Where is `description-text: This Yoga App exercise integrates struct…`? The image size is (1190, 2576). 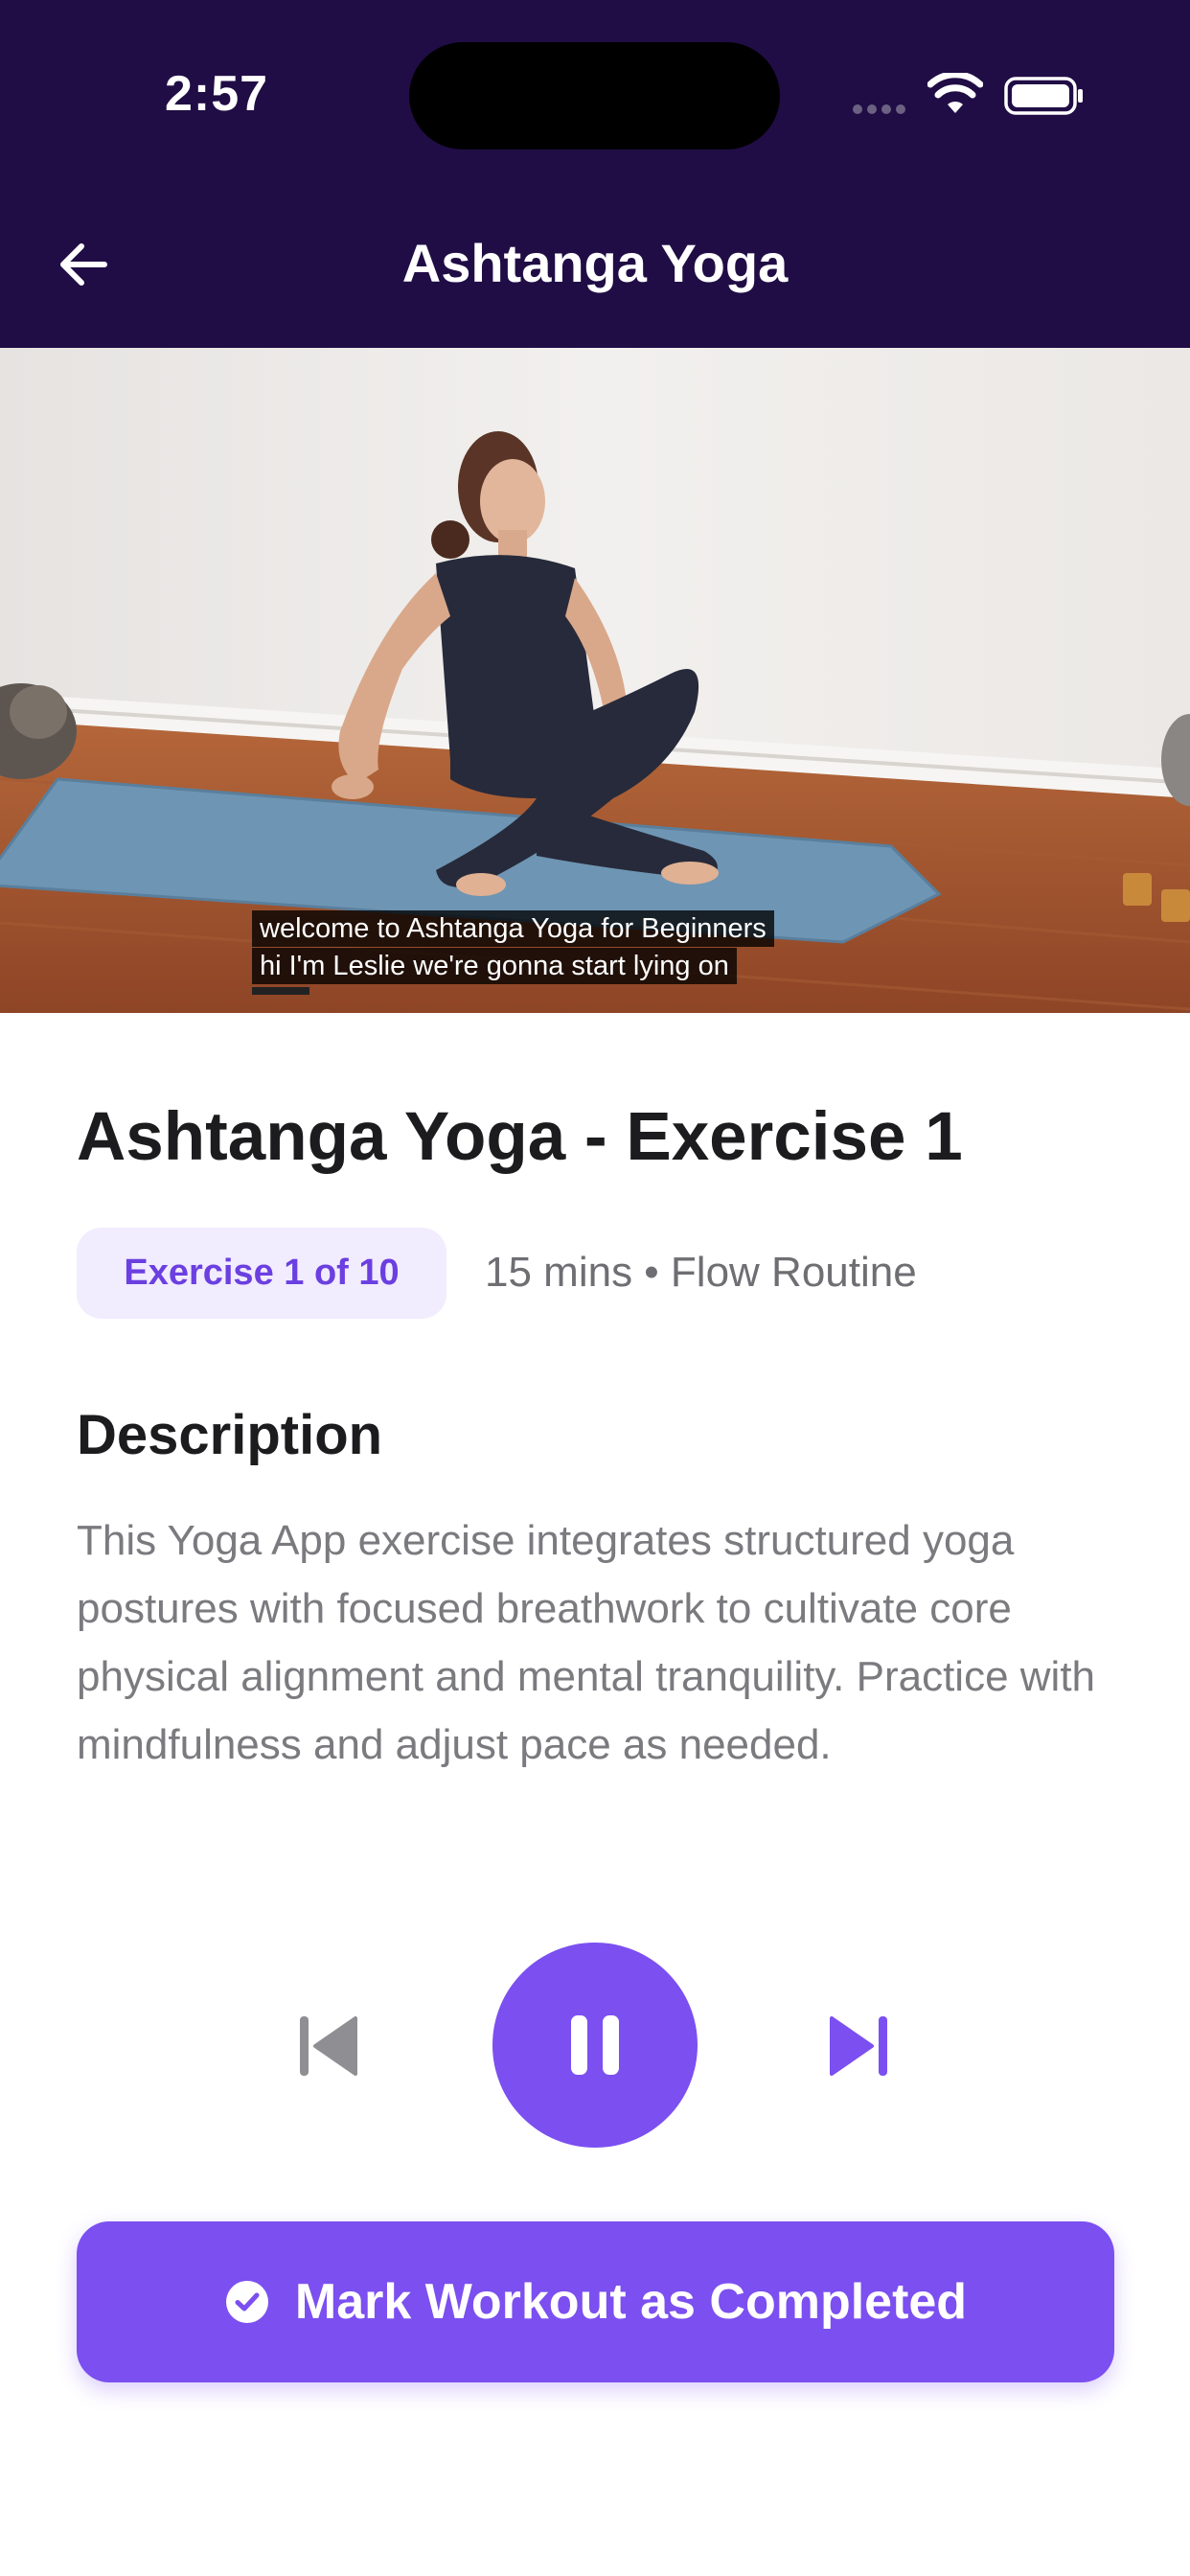 description-text: This Yoga App exercise integrates struct… is located at coordinates (587, 1642).